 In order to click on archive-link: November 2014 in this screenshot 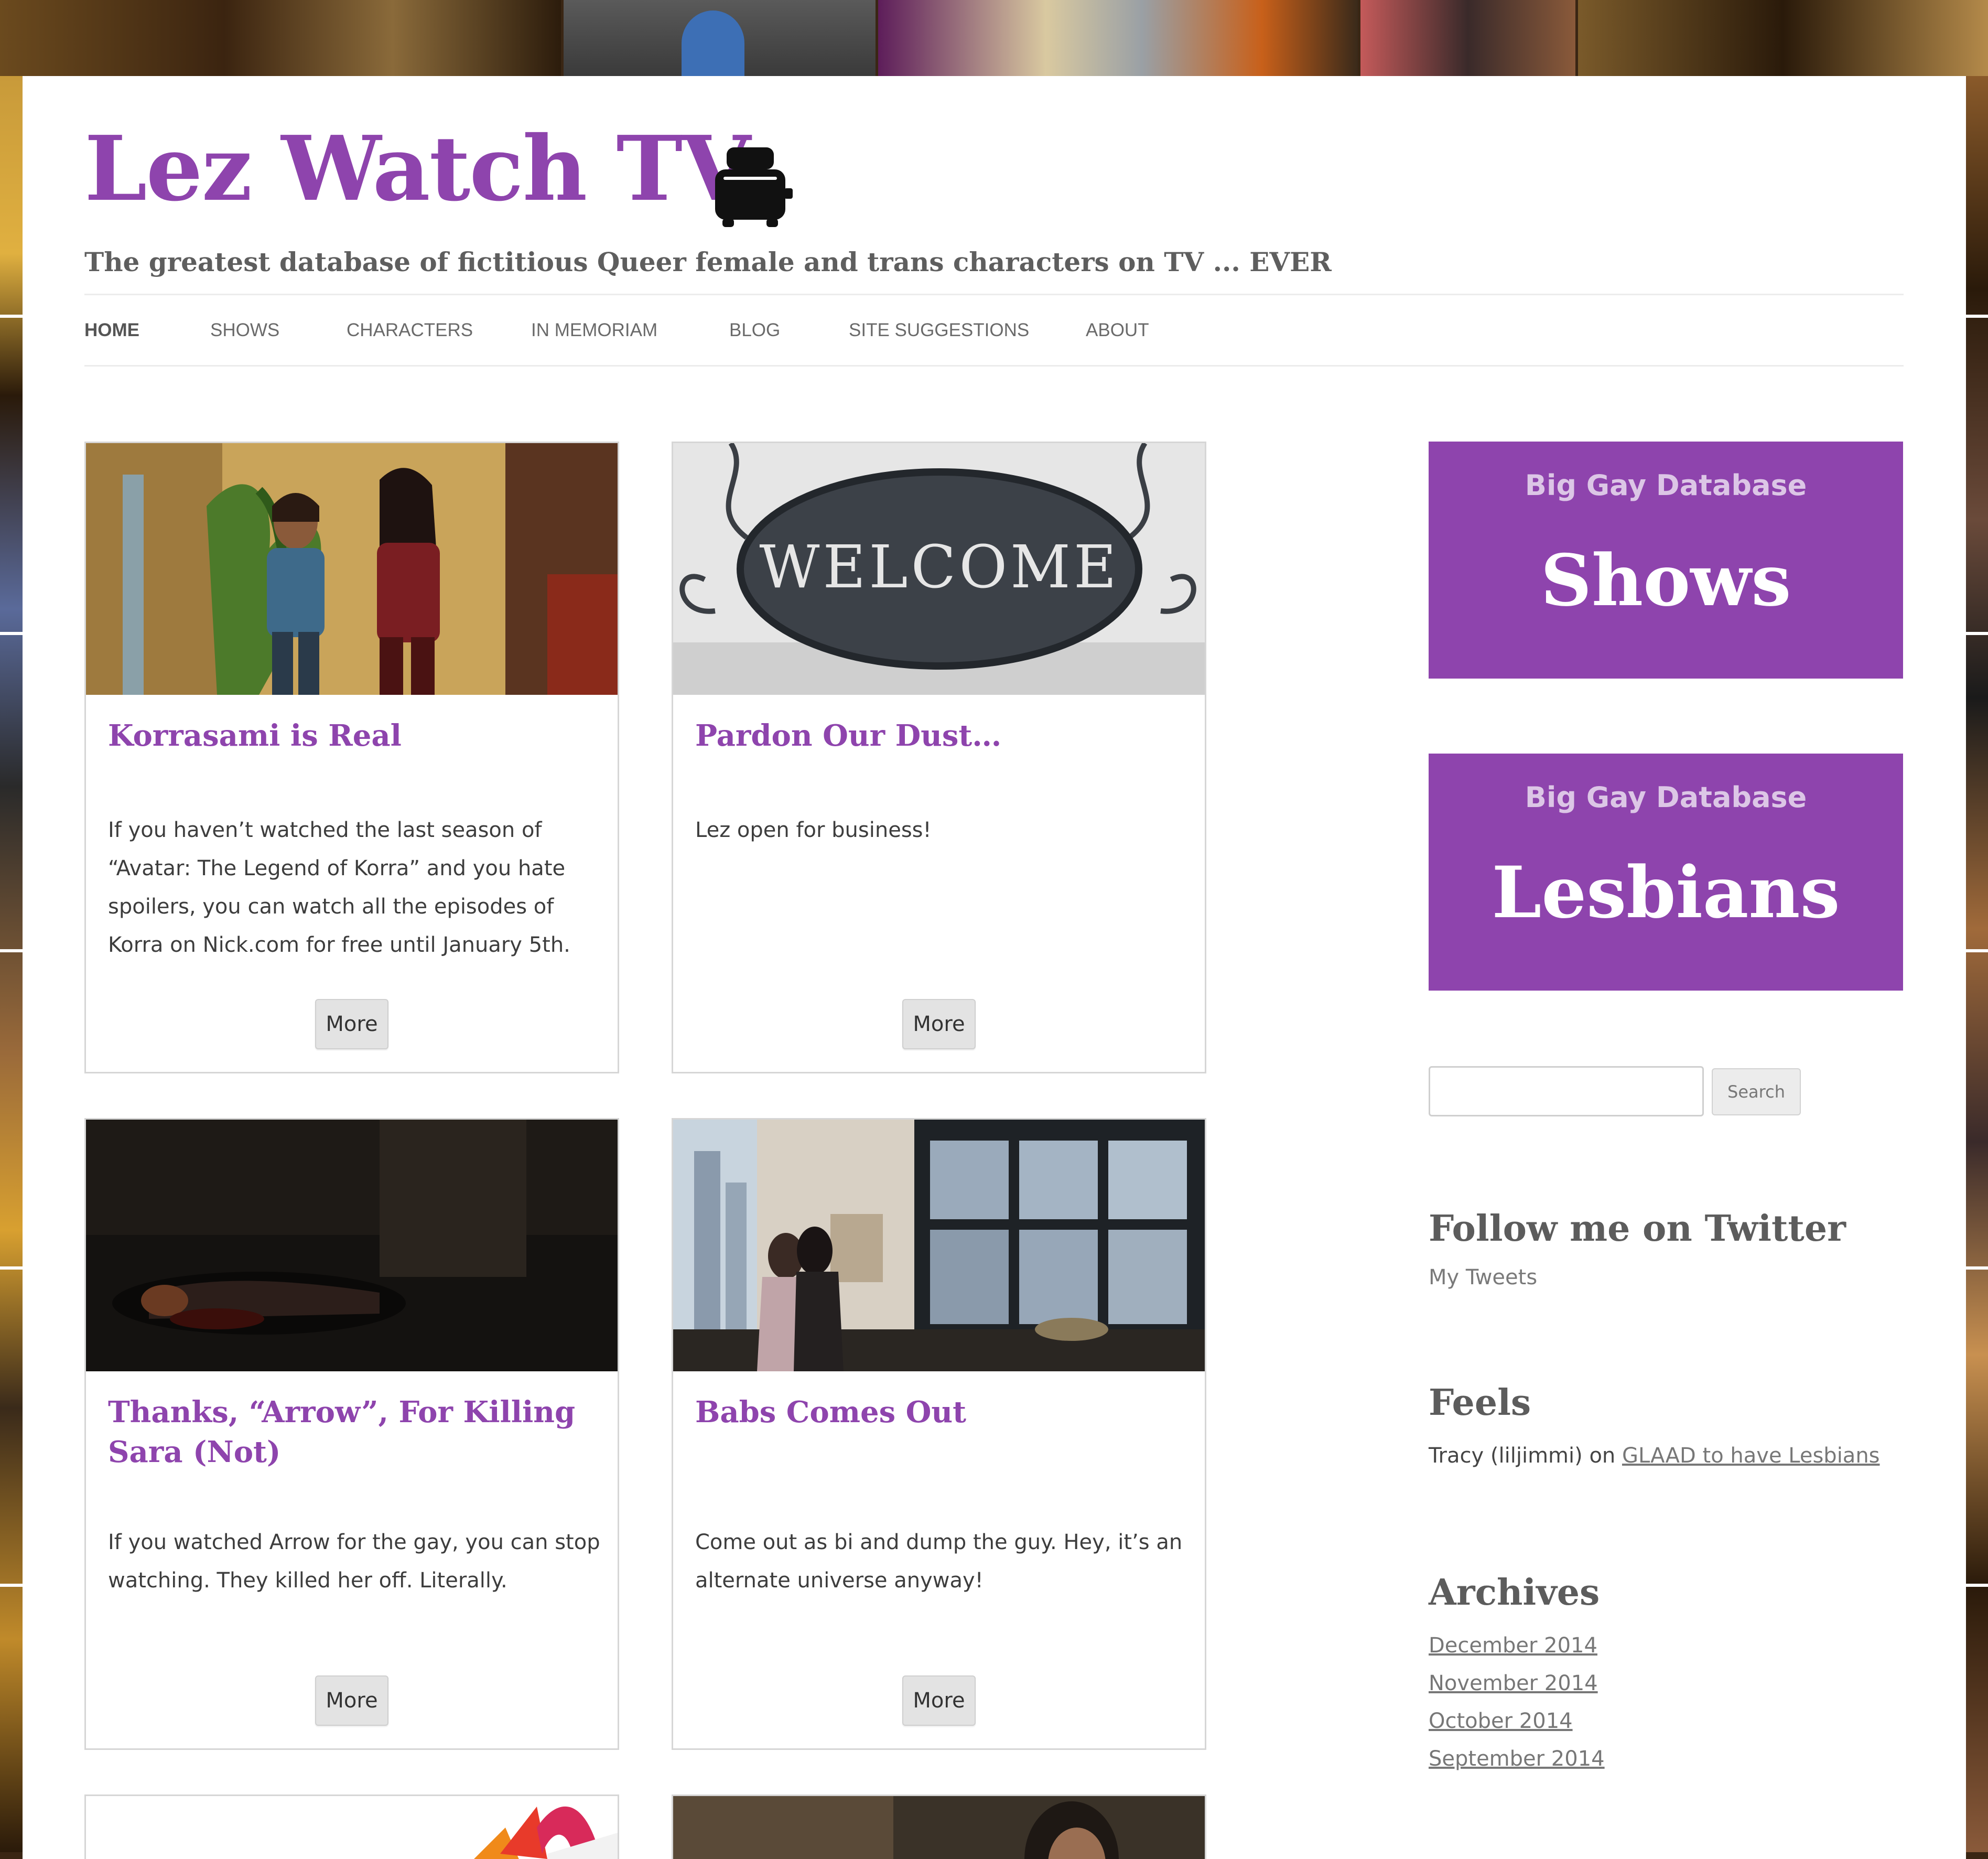, I will do `click(1513, 1683)`.